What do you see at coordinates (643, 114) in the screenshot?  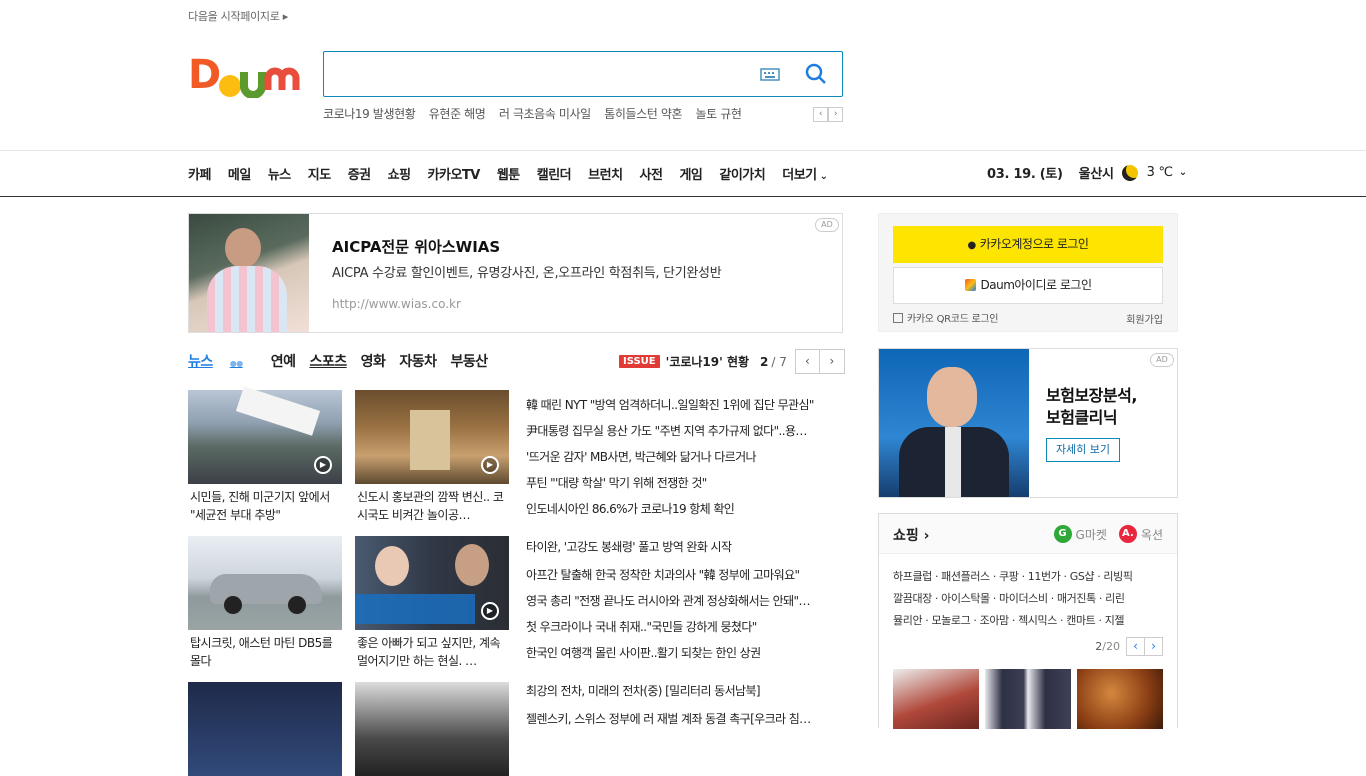 I see `trending-item: 톰히들스턴 약혼` at bounding box center [643, 114].